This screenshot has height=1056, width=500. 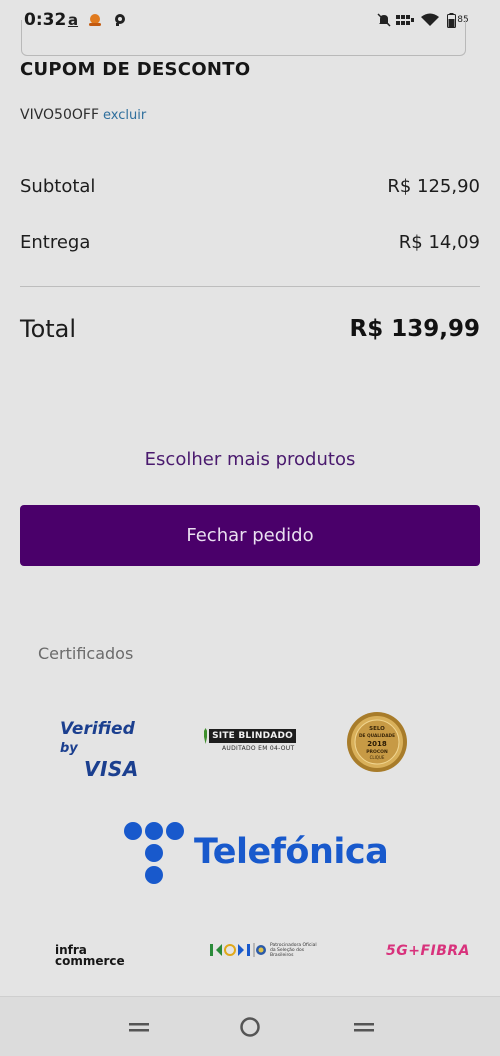 I want to click on home-nav-button, so click(x=250, y=1027).